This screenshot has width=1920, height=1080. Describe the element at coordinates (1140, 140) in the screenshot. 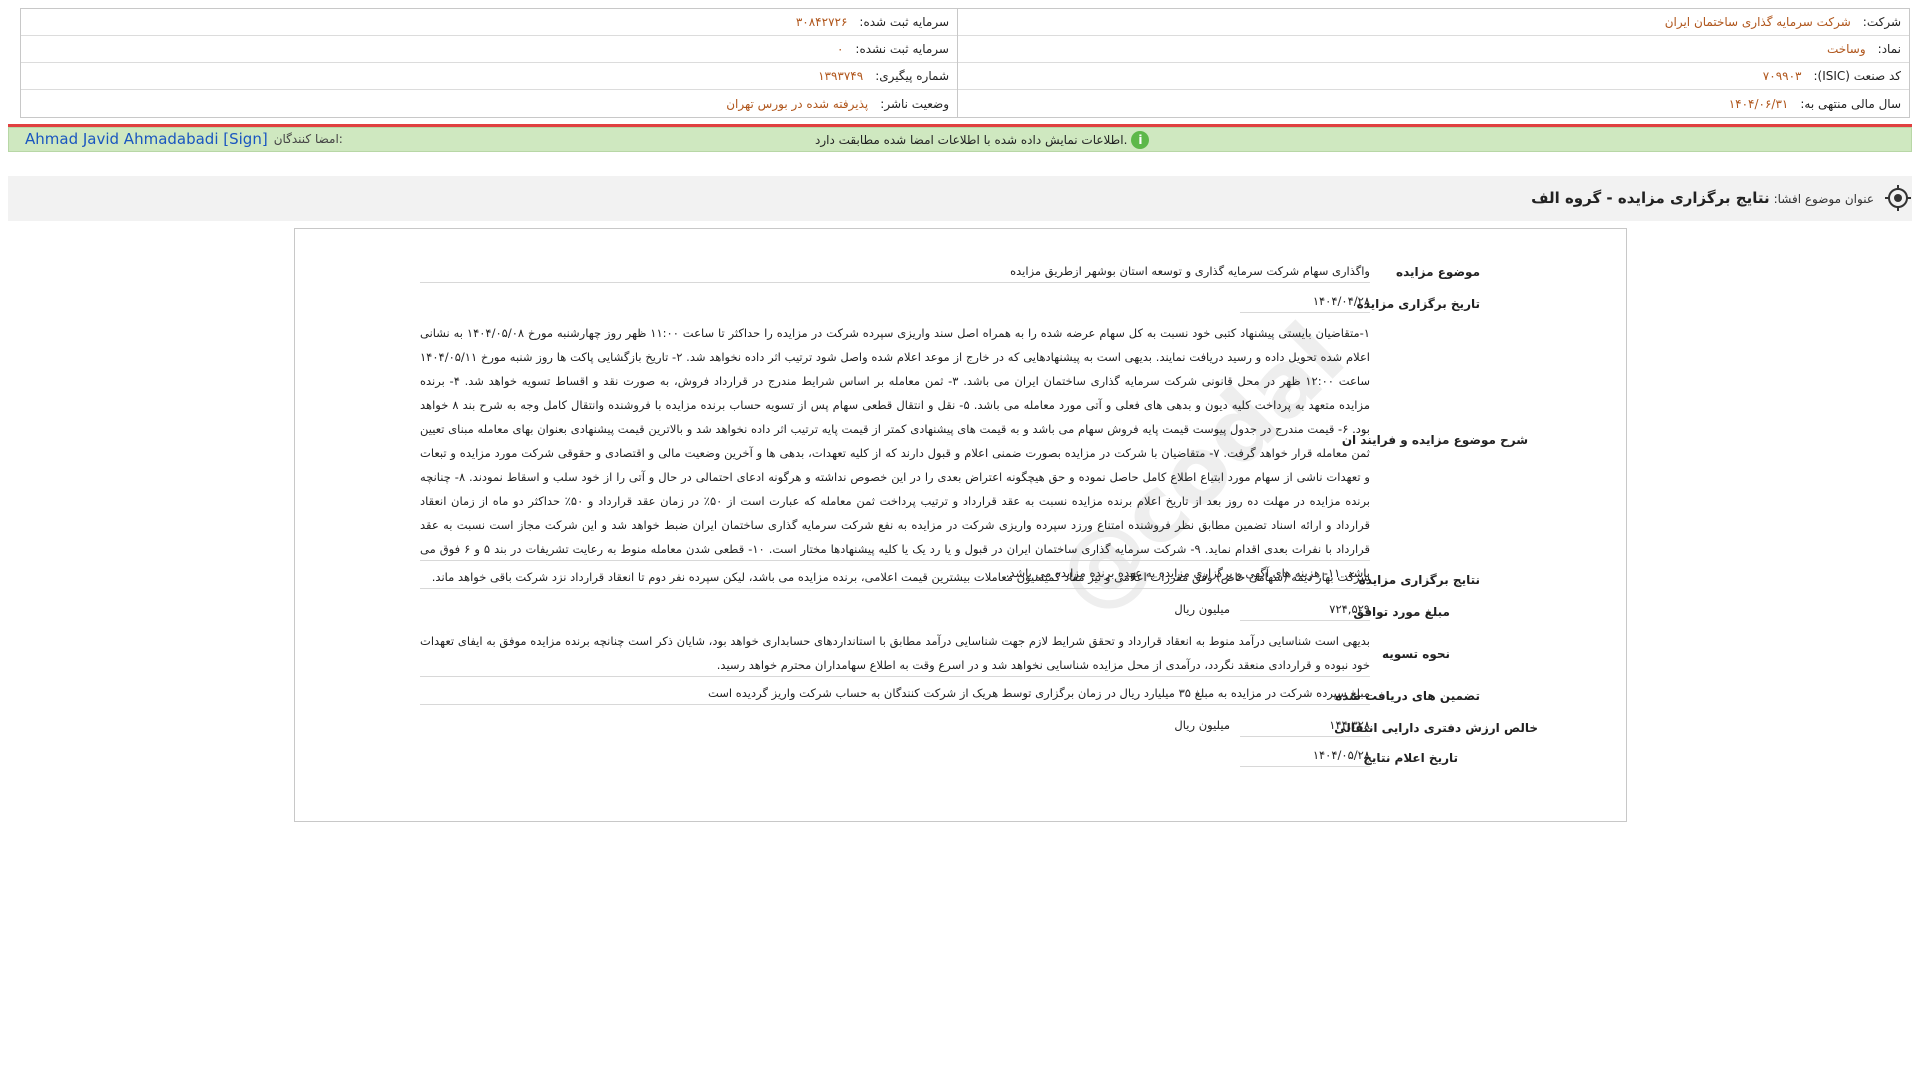

I see `info-icon: i` at that location.